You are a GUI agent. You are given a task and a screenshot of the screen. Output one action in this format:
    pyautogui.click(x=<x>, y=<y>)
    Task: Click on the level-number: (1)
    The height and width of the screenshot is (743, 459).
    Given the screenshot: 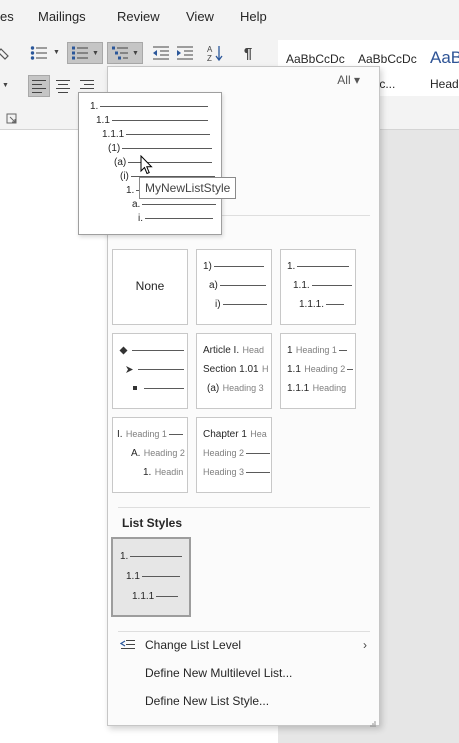 What is the action you would take?
    pyautogui.click(x=114, y=148)
    